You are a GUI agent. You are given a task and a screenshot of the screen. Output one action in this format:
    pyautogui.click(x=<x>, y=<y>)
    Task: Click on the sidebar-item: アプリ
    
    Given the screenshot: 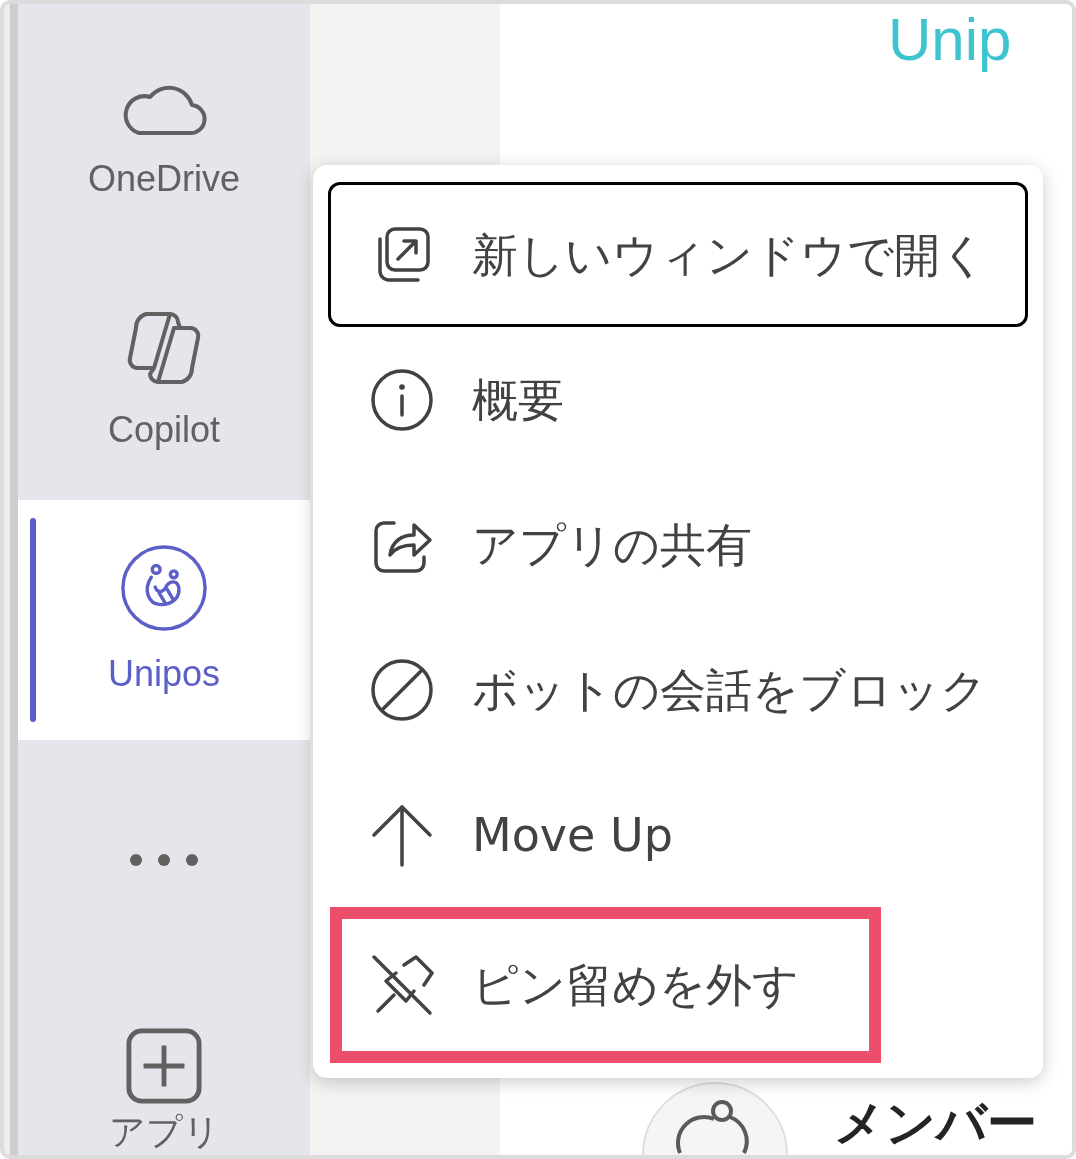 What is the action you would take?
    pyautogui.click(x=164, y=1067)
    